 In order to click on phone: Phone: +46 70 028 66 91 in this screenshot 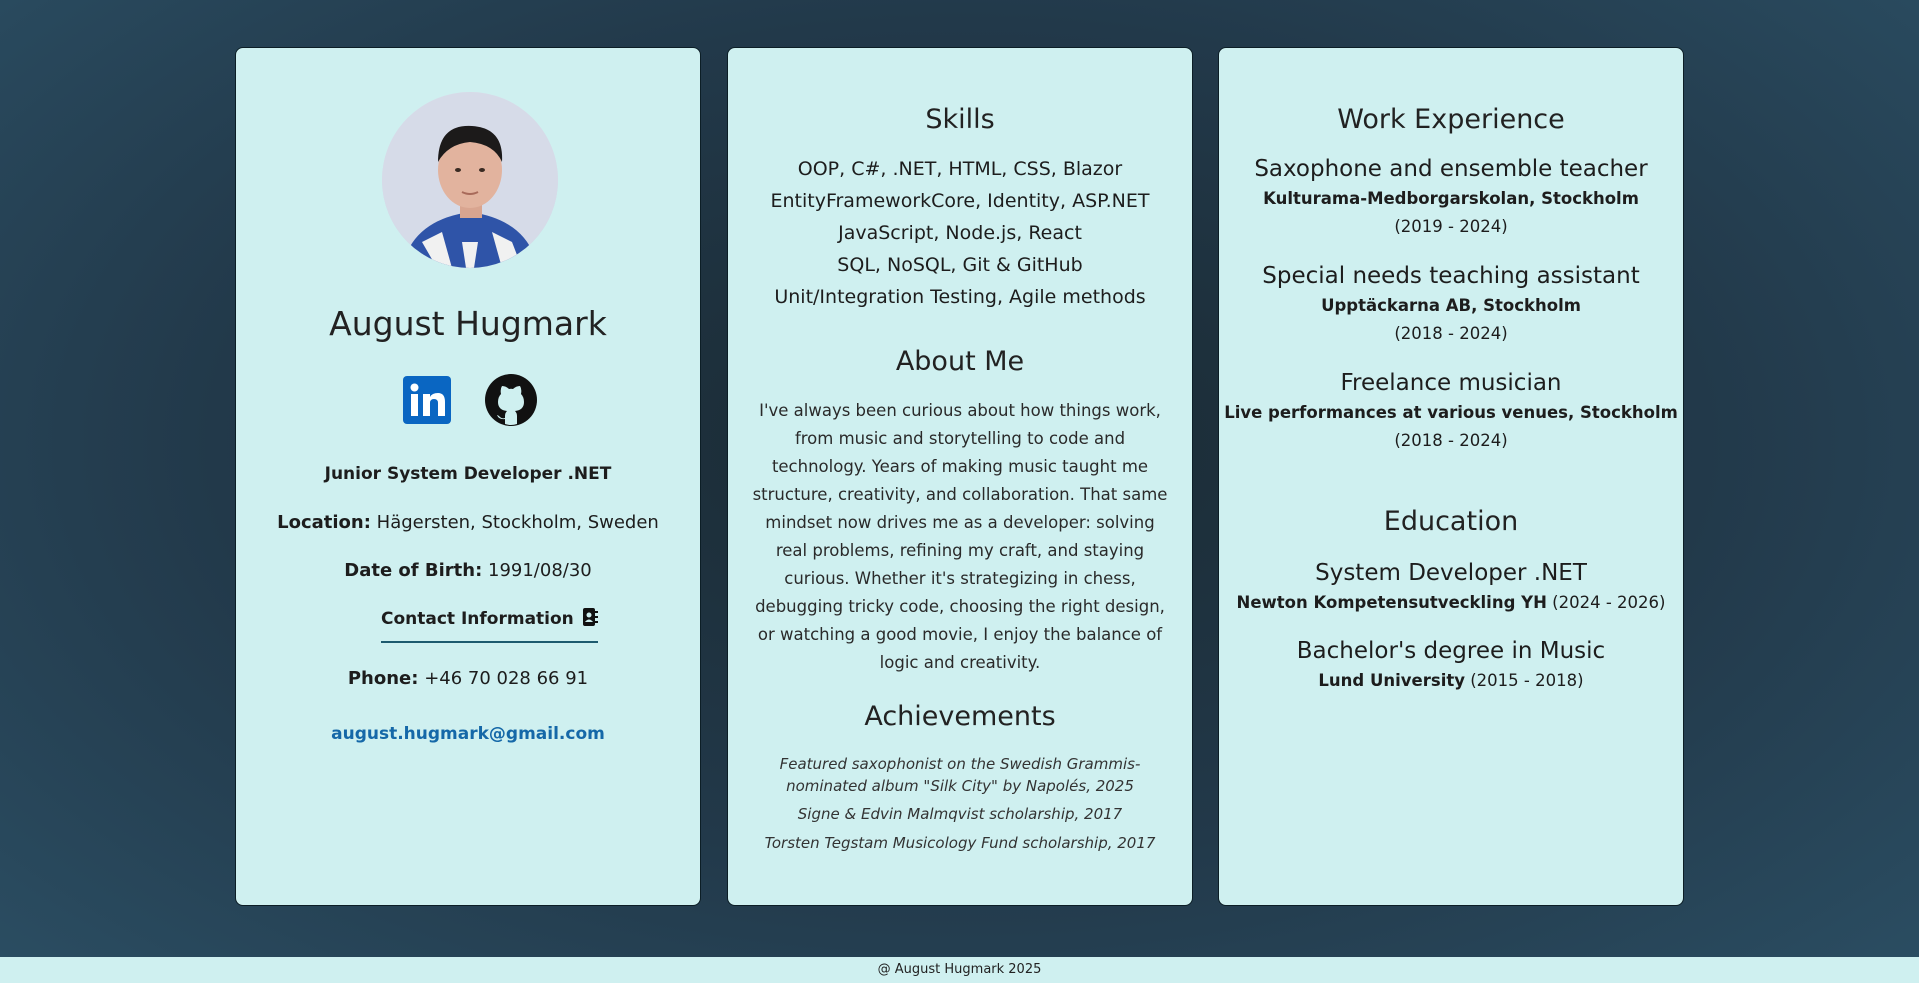, I will do `click(468, 678)`.